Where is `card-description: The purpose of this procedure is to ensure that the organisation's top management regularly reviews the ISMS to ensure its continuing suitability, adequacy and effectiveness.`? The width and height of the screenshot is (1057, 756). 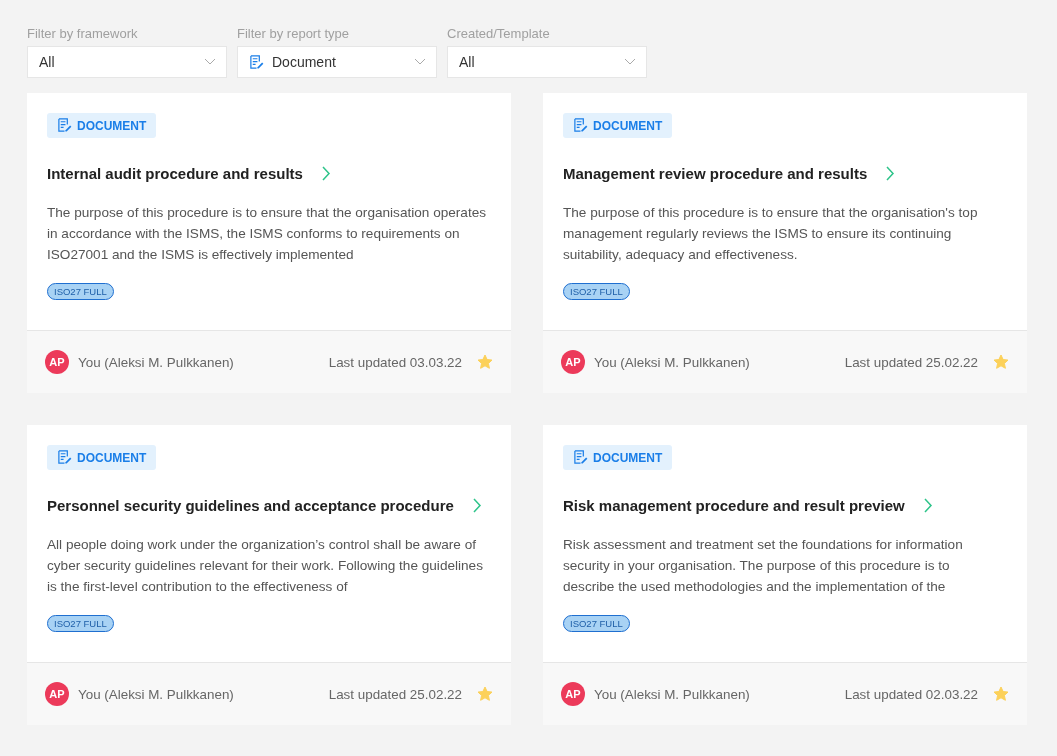 card-description: The purpose of this procedure is to ensure that the organisation's top management regularly reviews the ISMS to ensure its continuing suitability, adequacy and effectiveness. is located at coordinates (771, 234).